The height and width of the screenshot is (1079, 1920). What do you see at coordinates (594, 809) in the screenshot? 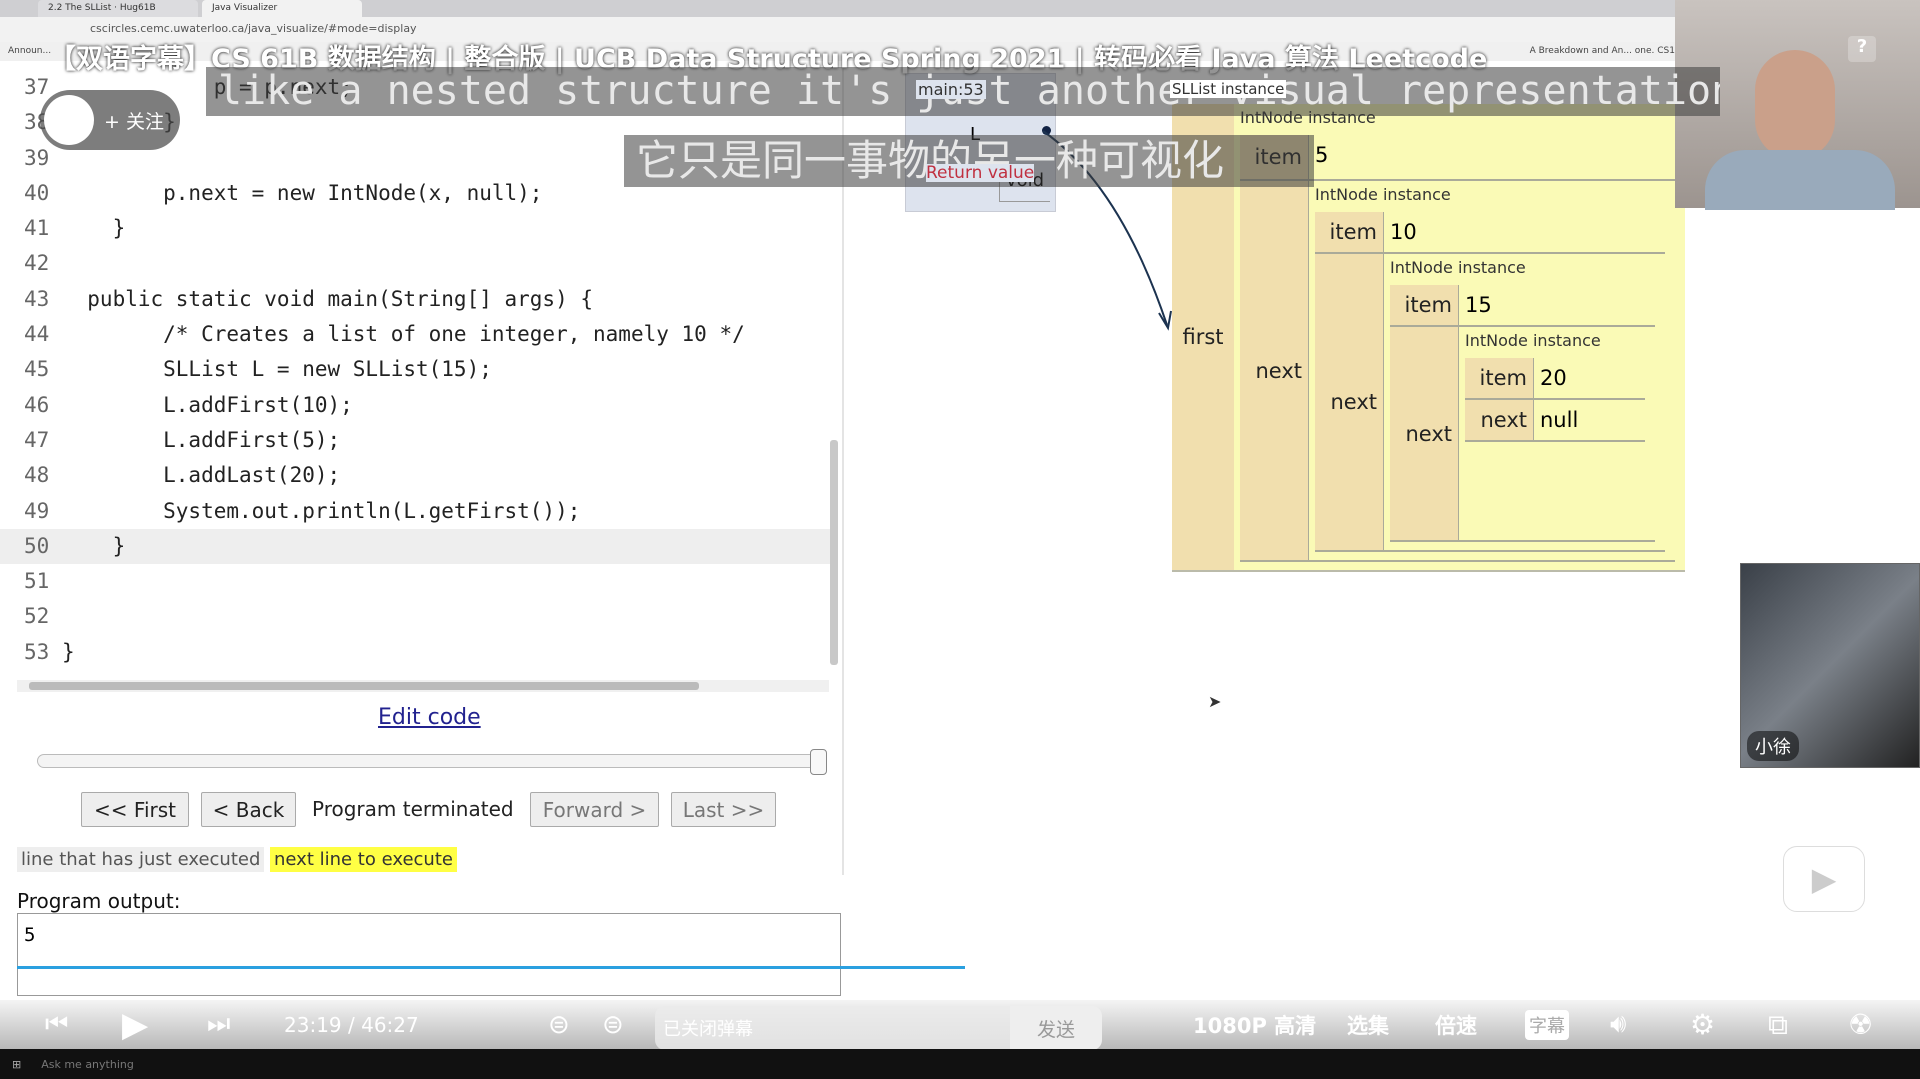
I see `forward-button: Forward >` at bounding box center [594, 809].